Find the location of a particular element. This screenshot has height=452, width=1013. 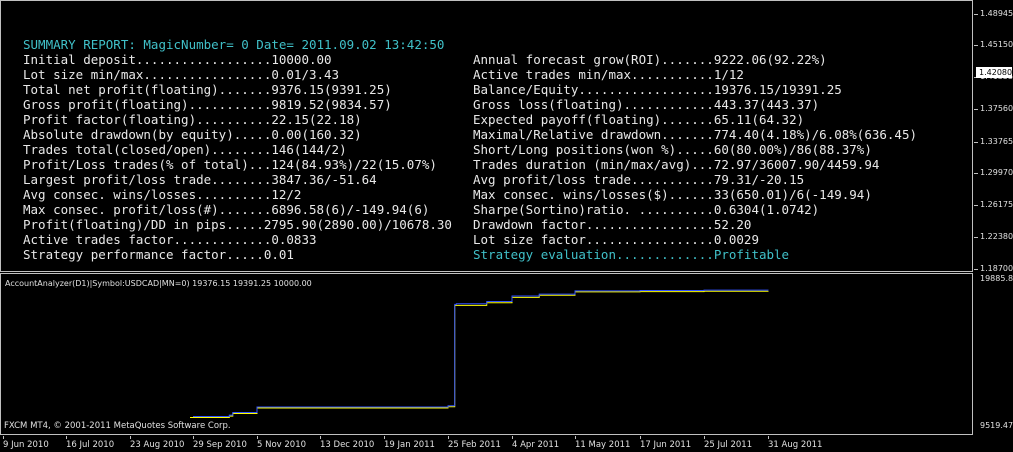

time-label: 16 Jul 2010 is located at coordinates (90, 445).